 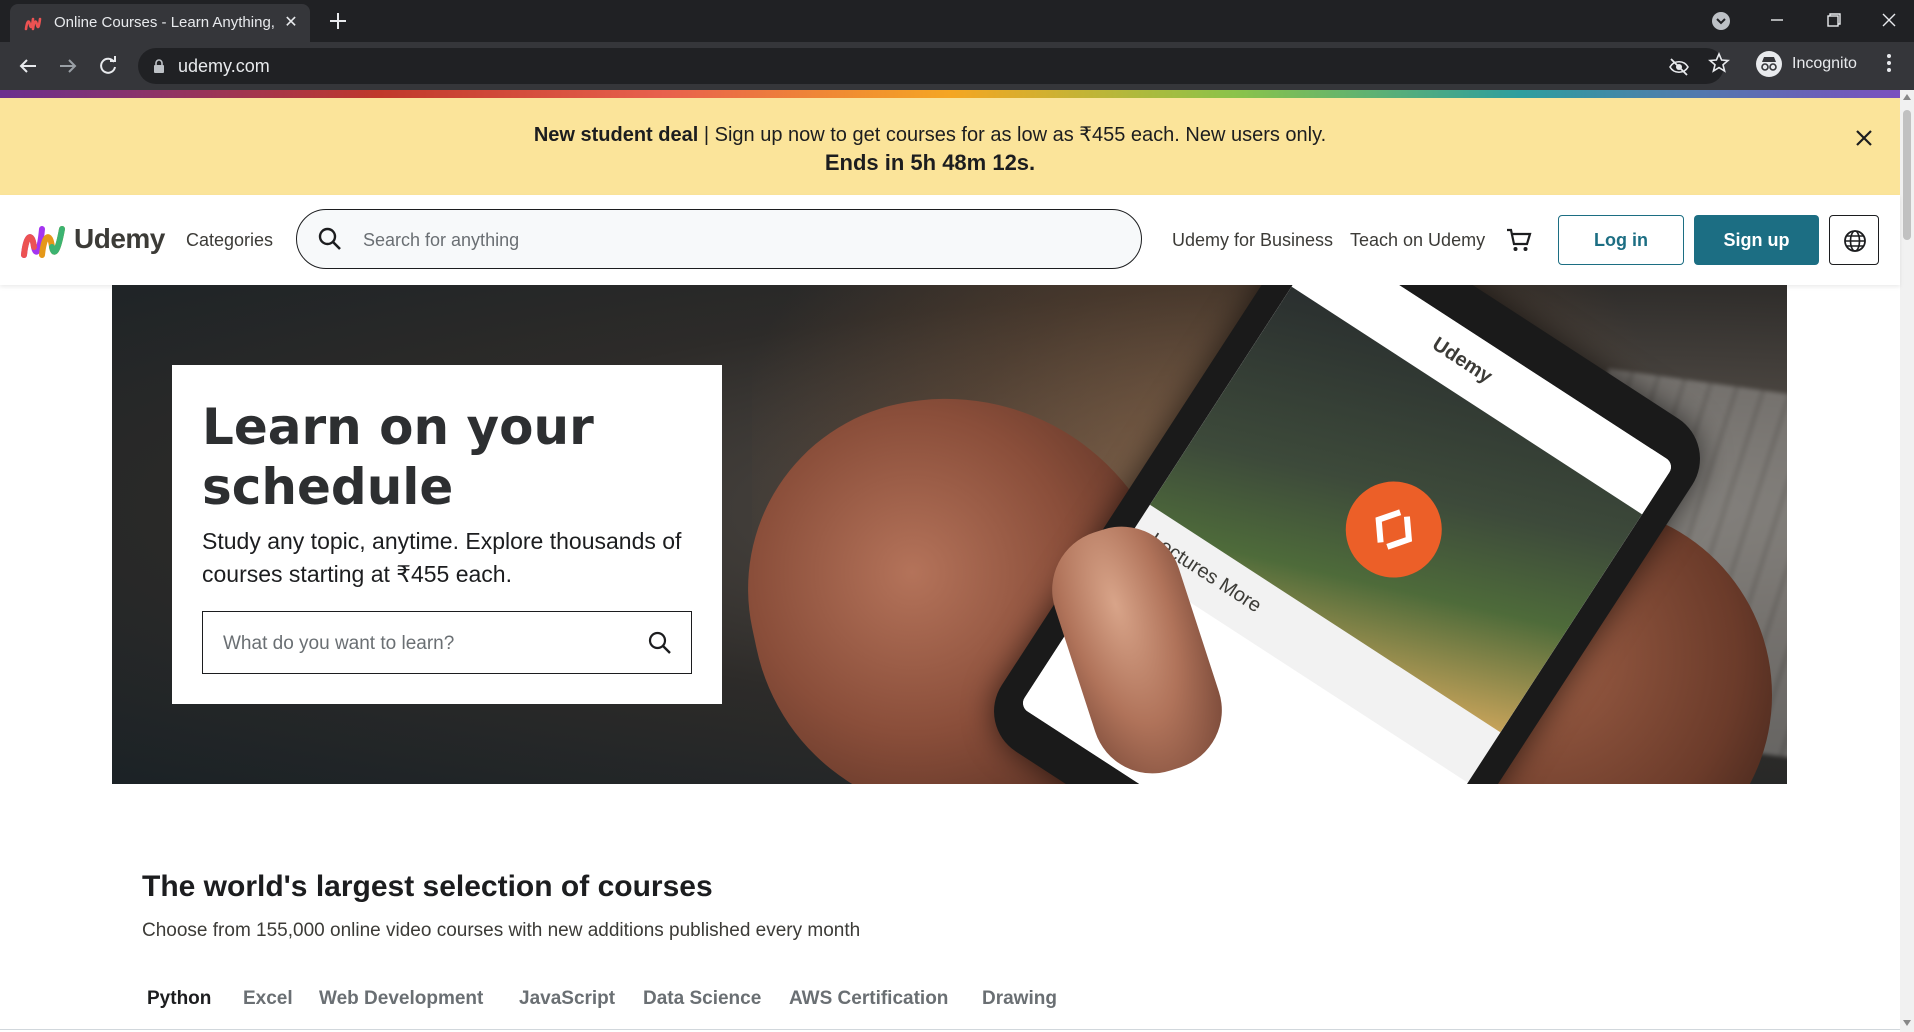 I want to click on bookmark-star-icon, so click(x=1719, y=63).